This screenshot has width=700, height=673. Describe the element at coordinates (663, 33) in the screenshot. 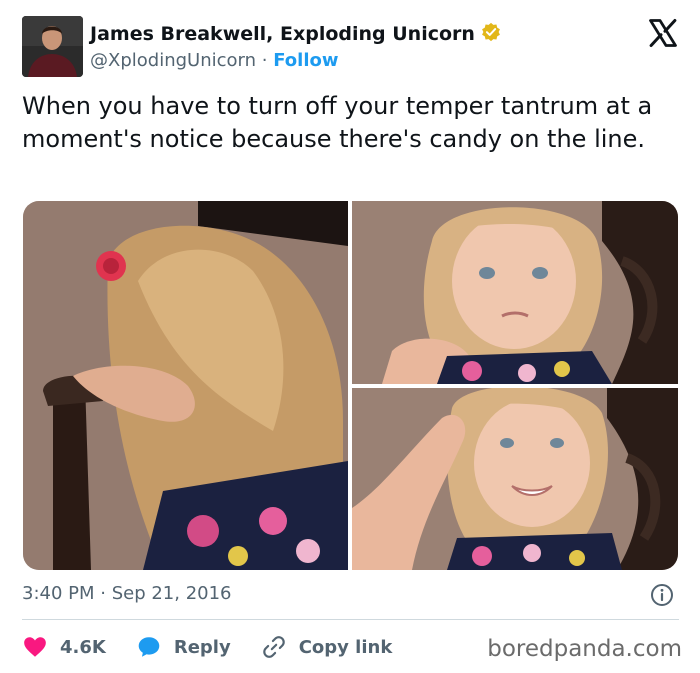

I see `x-logo-icon` at that location.